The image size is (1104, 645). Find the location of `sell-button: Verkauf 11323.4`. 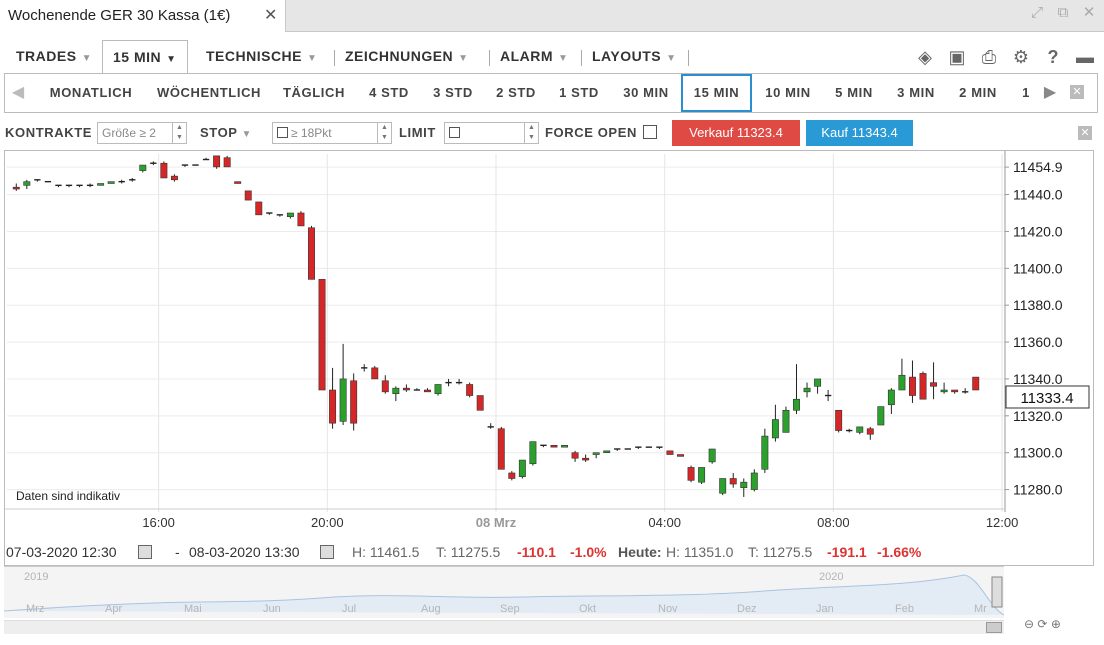

sell-button: Verkauf 11323.4 is located at coordinates (736, 133).